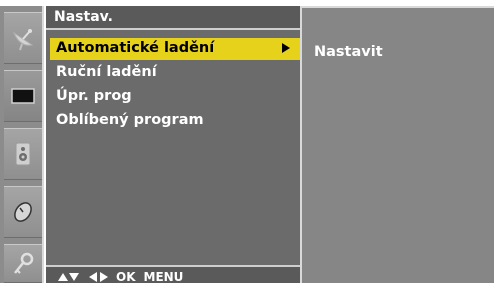 The height and width of the screenshot is (283, 494). I want to click on menu-item-favorite-program: Oblíbený program, so click(175, 121).